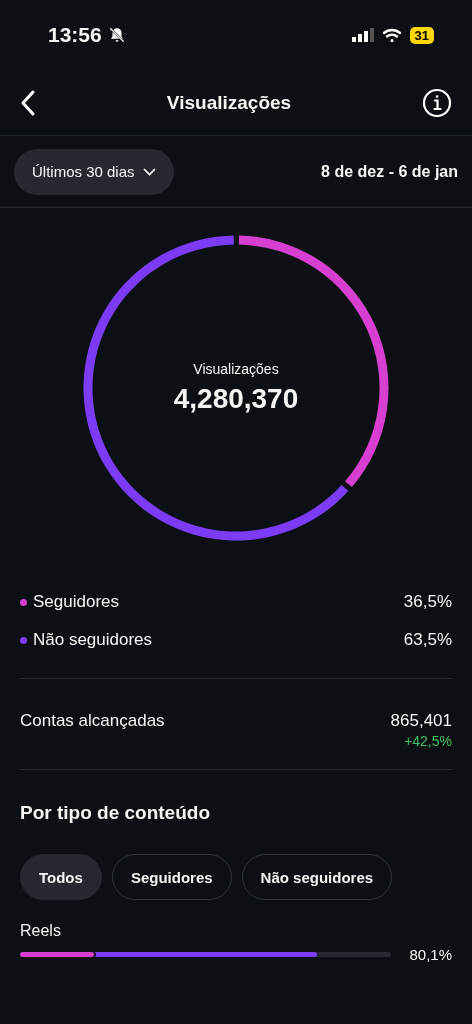  Describe the element at coordinates (93, 640) in the screenshot. I see `legend-label: Não seguidores` at that location.